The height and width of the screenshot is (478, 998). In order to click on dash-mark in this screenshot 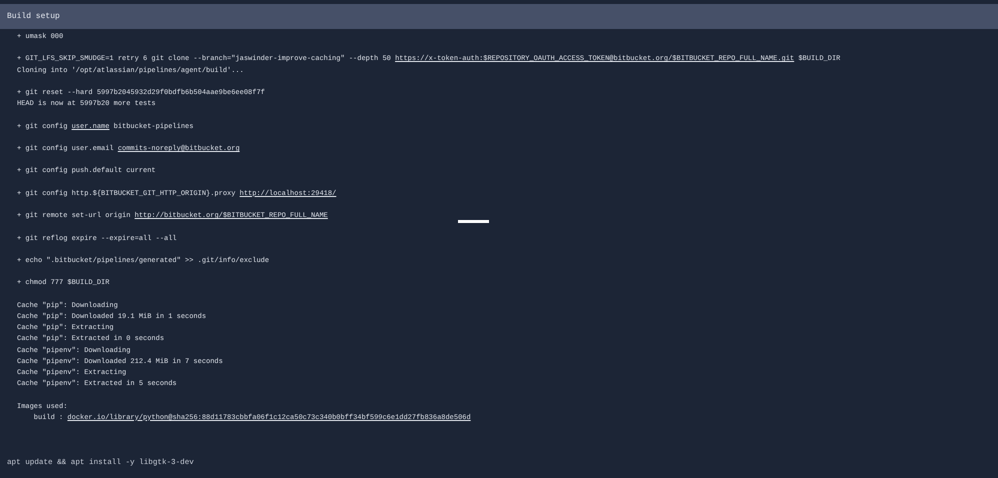, I will do `click(473, 221)`.